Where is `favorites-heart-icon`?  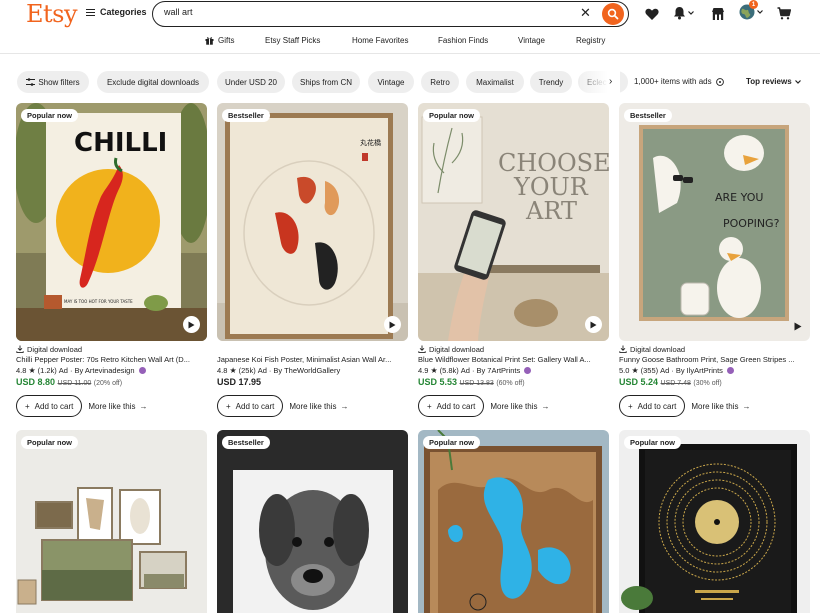
favorites-heart-icon is located at coordinates (652, 14).